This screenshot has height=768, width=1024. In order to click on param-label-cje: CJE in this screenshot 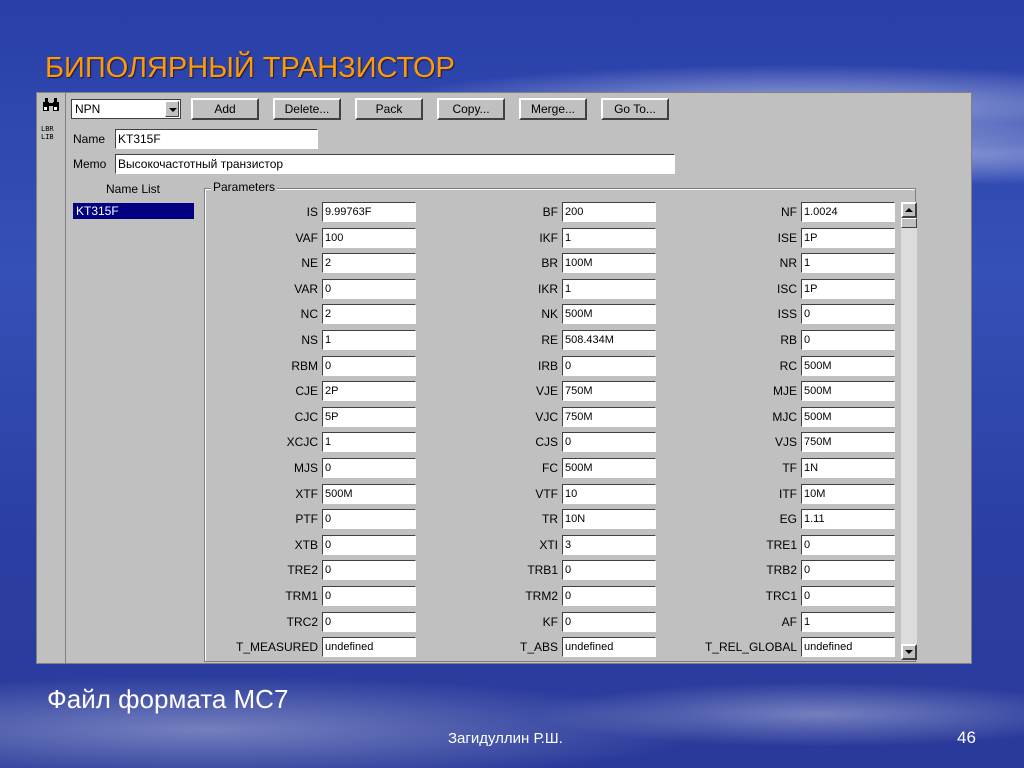, I will do `click(306, 391)`.